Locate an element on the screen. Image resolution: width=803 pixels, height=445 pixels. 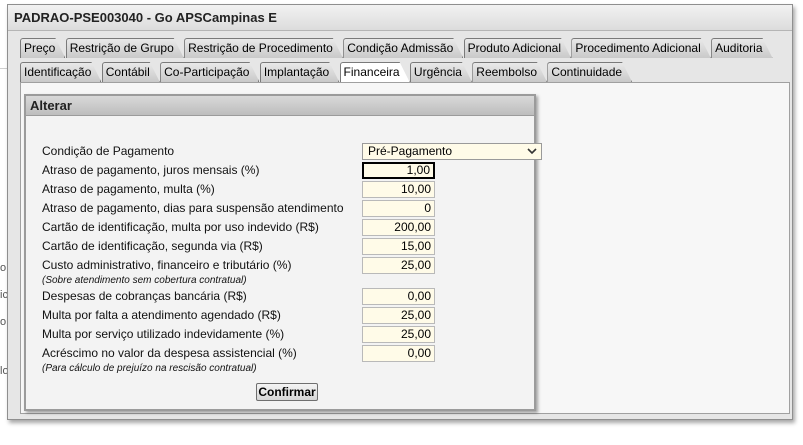
tab-co-participacao: Co-Participação is located at coordinates (209, 72).